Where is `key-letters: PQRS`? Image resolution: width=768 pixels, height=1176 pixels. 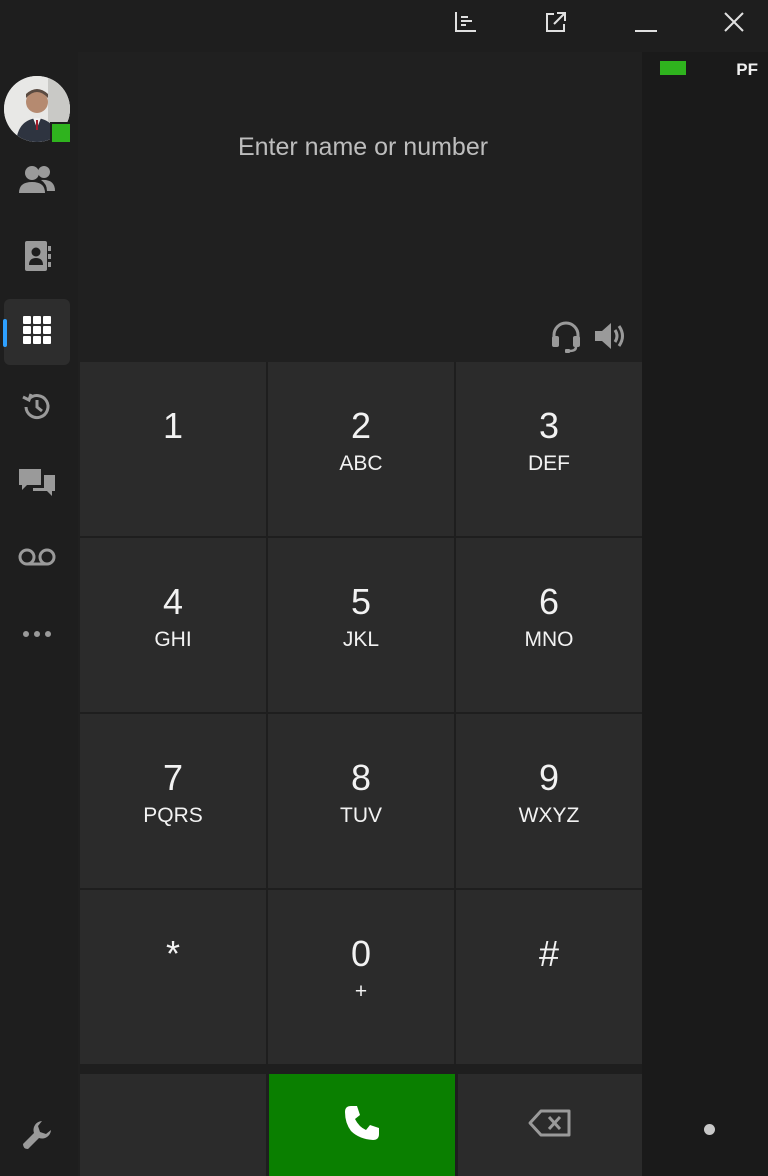
key-letters: PQRS is located at coordinates (173, 815).